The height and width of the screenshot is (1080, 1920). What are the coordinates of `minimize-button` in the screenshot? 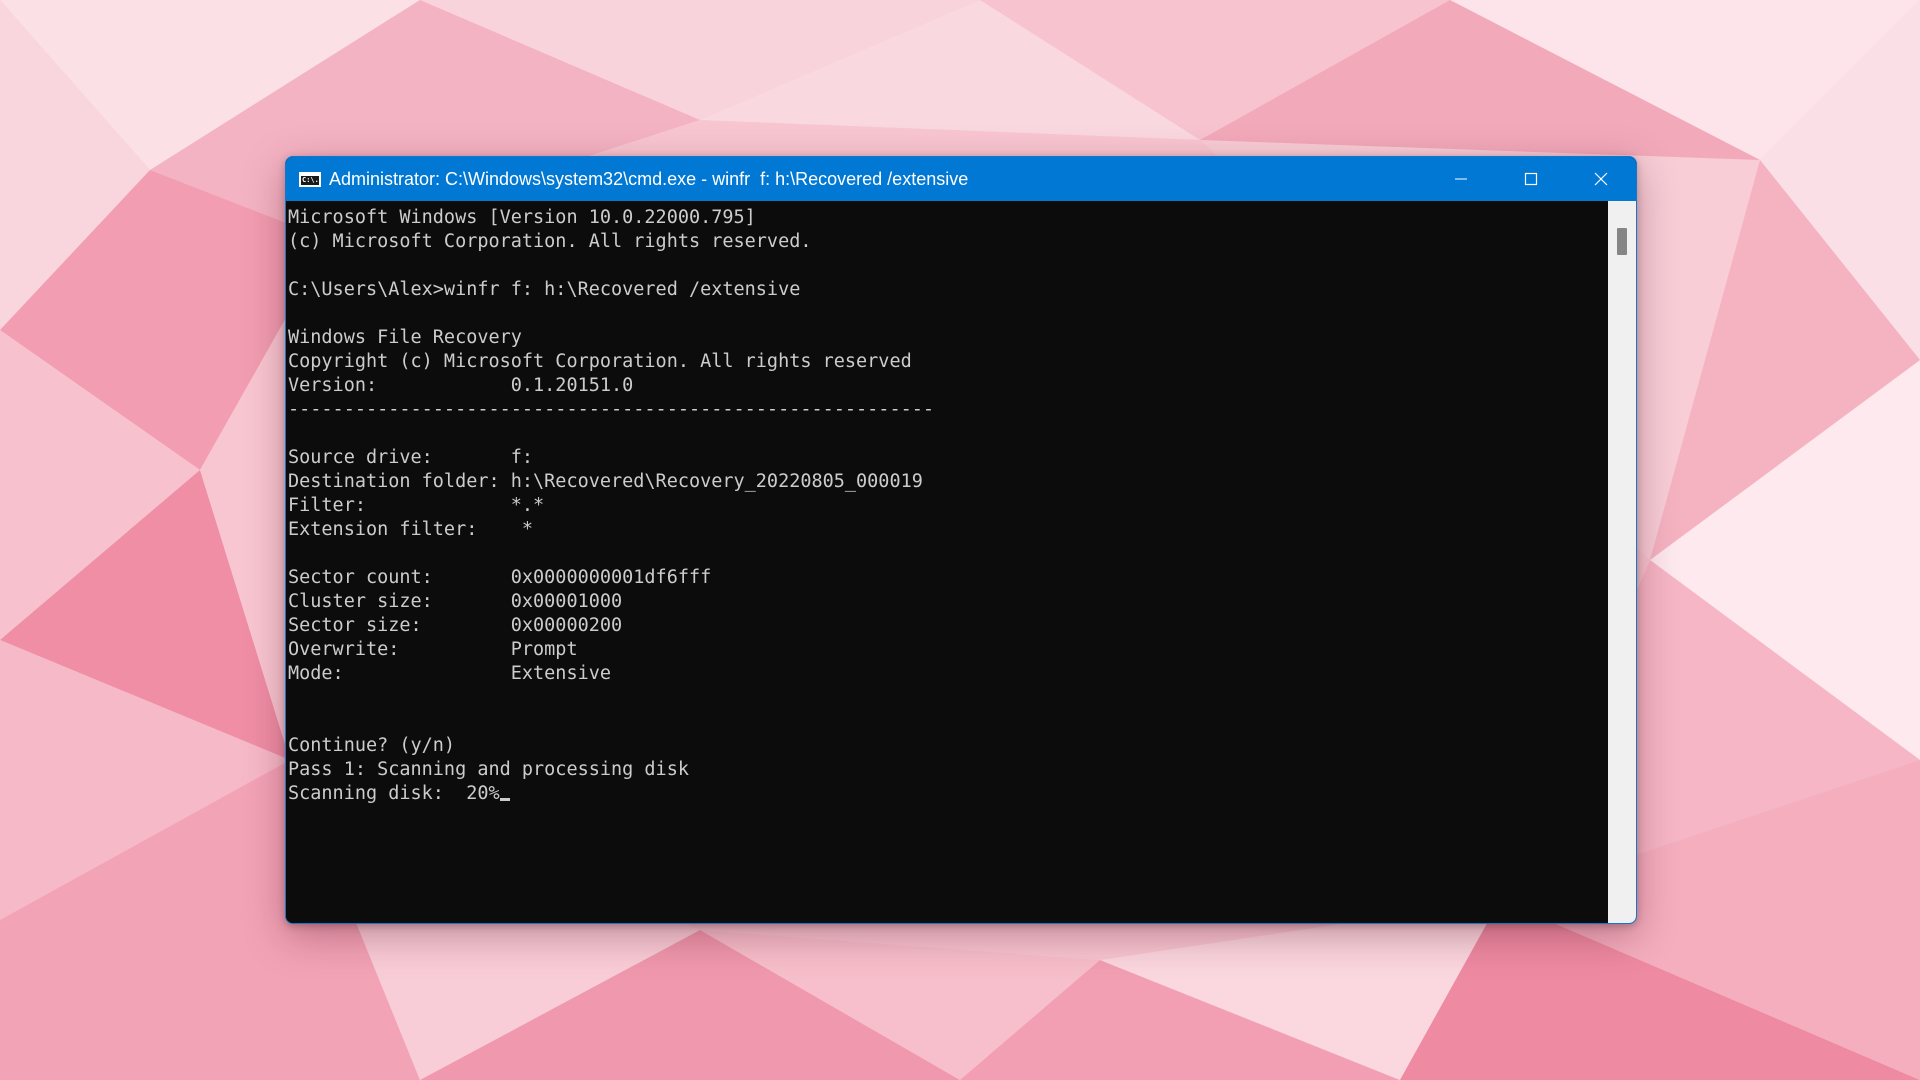 It's located at (1461, 179).